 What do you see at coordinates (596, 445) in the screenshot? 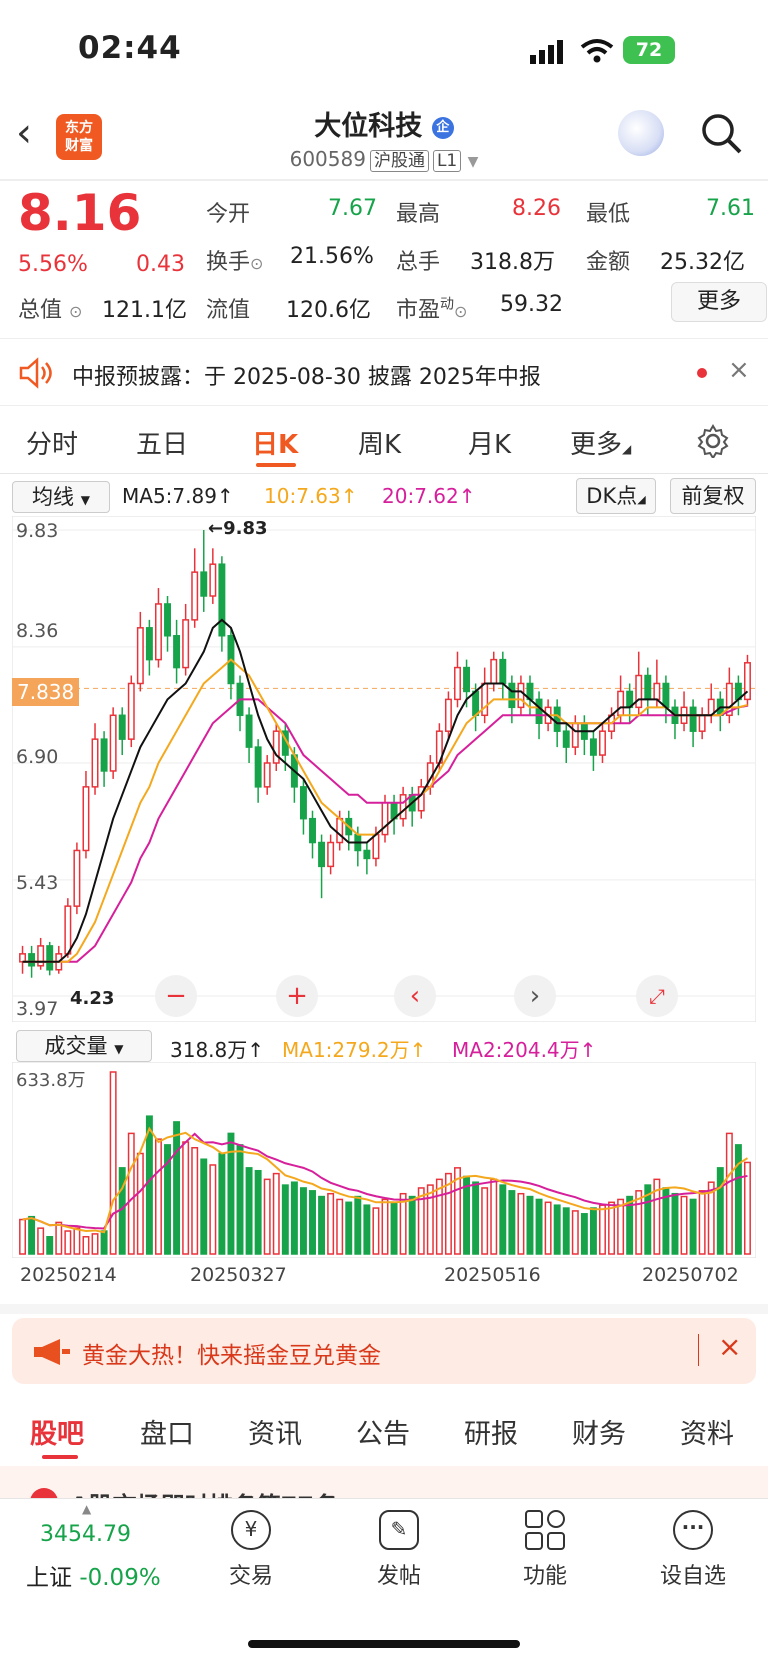
I see `tab-more-label: 更多` at bounding box center [596, 445].